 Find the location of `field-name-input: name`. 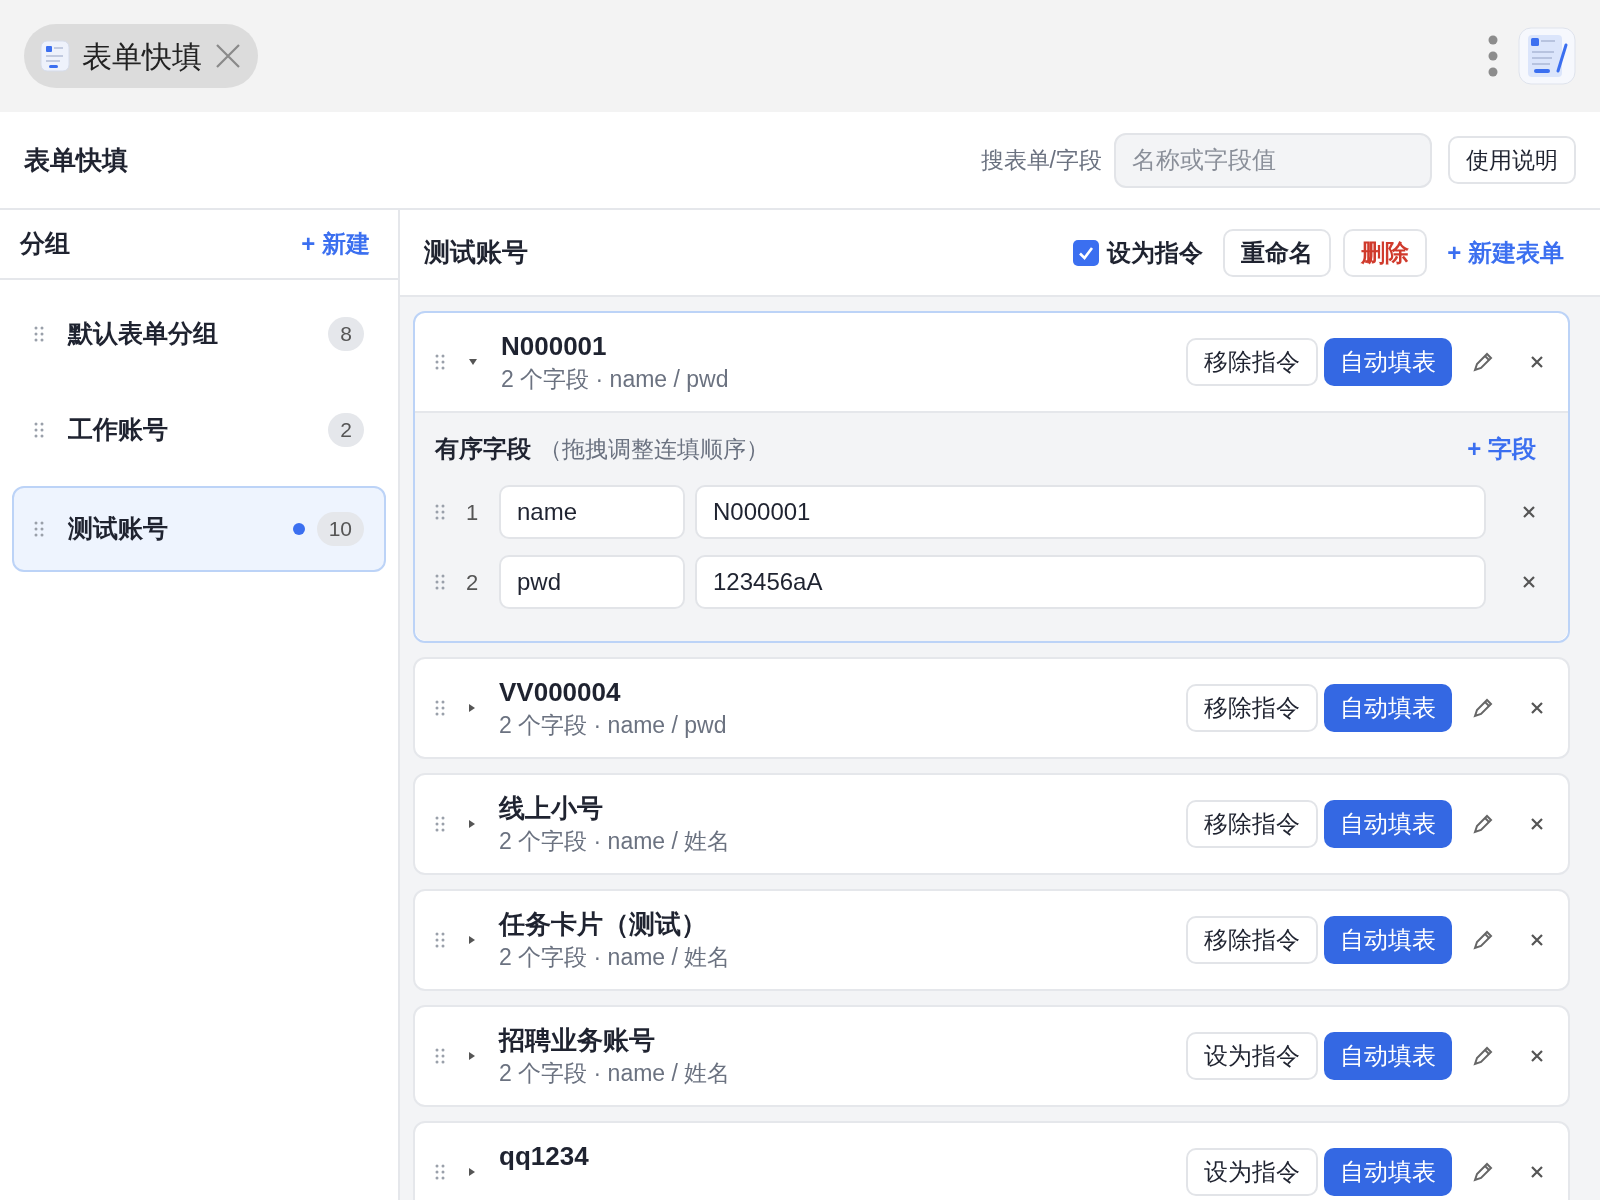

field-name-input: name is located at coordinates (592, 512).